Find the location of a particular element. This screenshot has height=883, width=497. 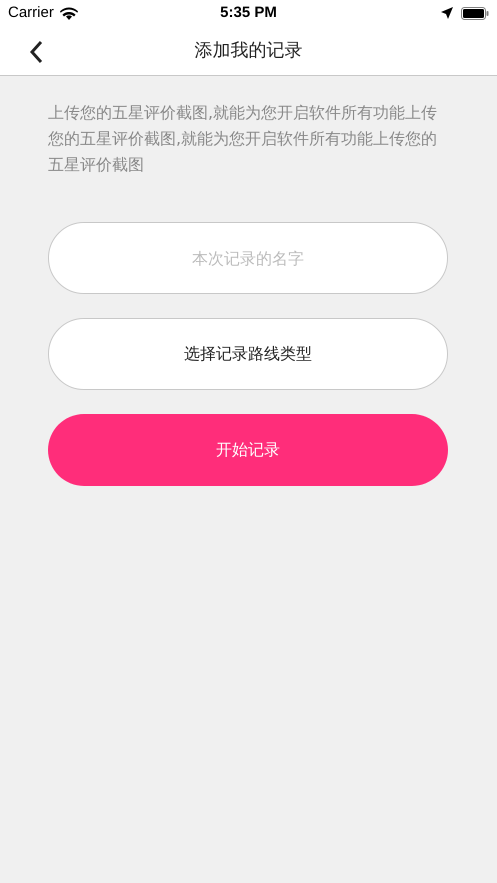

clock: 5:35 PM is located at coordinates (248, 12).